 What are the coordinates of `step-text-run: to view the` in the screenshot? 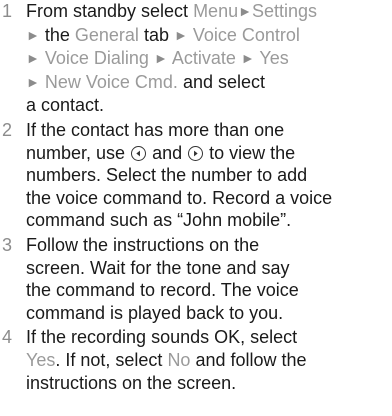 It's located at (250, 152).